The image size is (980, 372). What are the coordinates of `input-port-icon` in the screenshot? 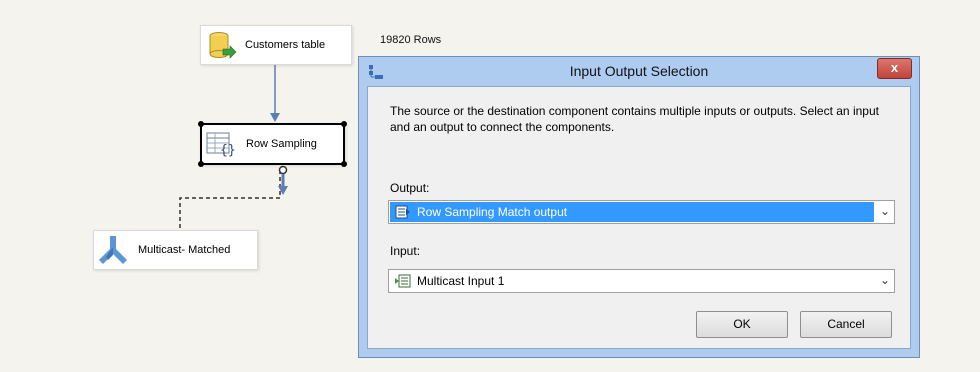 It's located at (403, 282).